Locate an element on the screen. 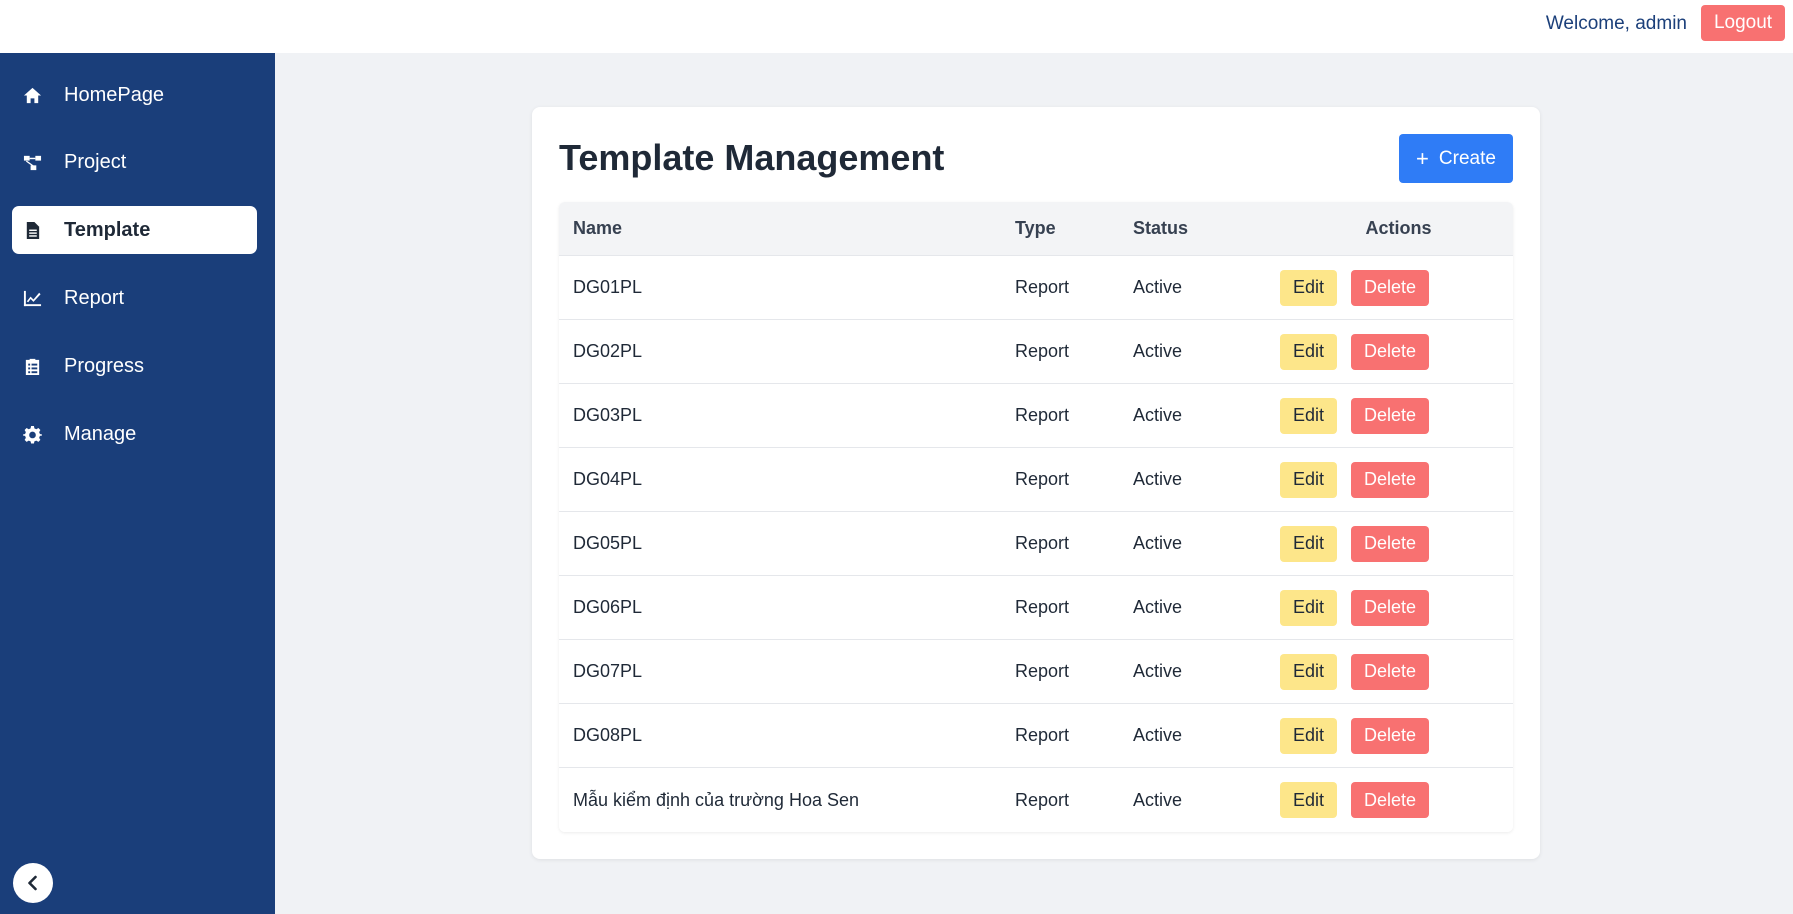 The height and width of the screenshot is (914, 1793). cell-name: DG01PL is located at coordinates (608, 287).